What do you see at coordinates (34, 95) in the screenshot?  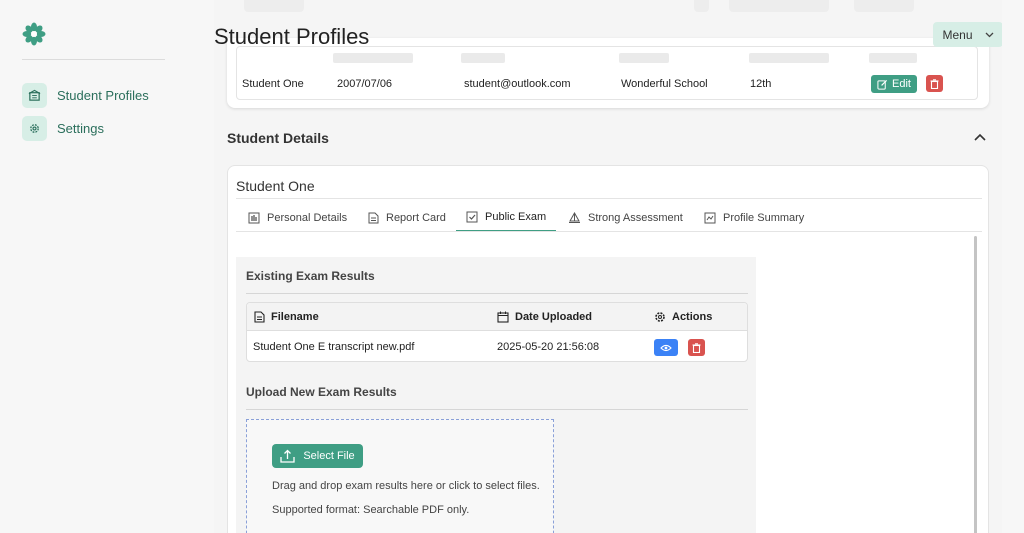 I see `building-icon` at bounding box center [34, 95].